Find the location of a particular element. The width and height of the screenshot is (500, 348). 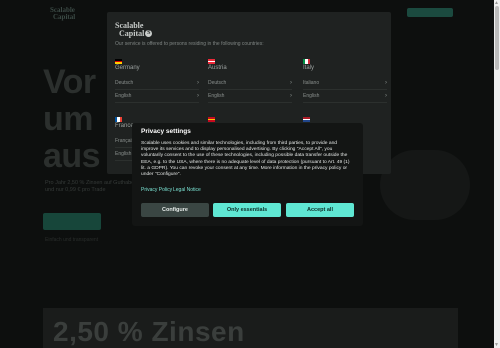

france-flag-icon is located at coordinates (118, 119).